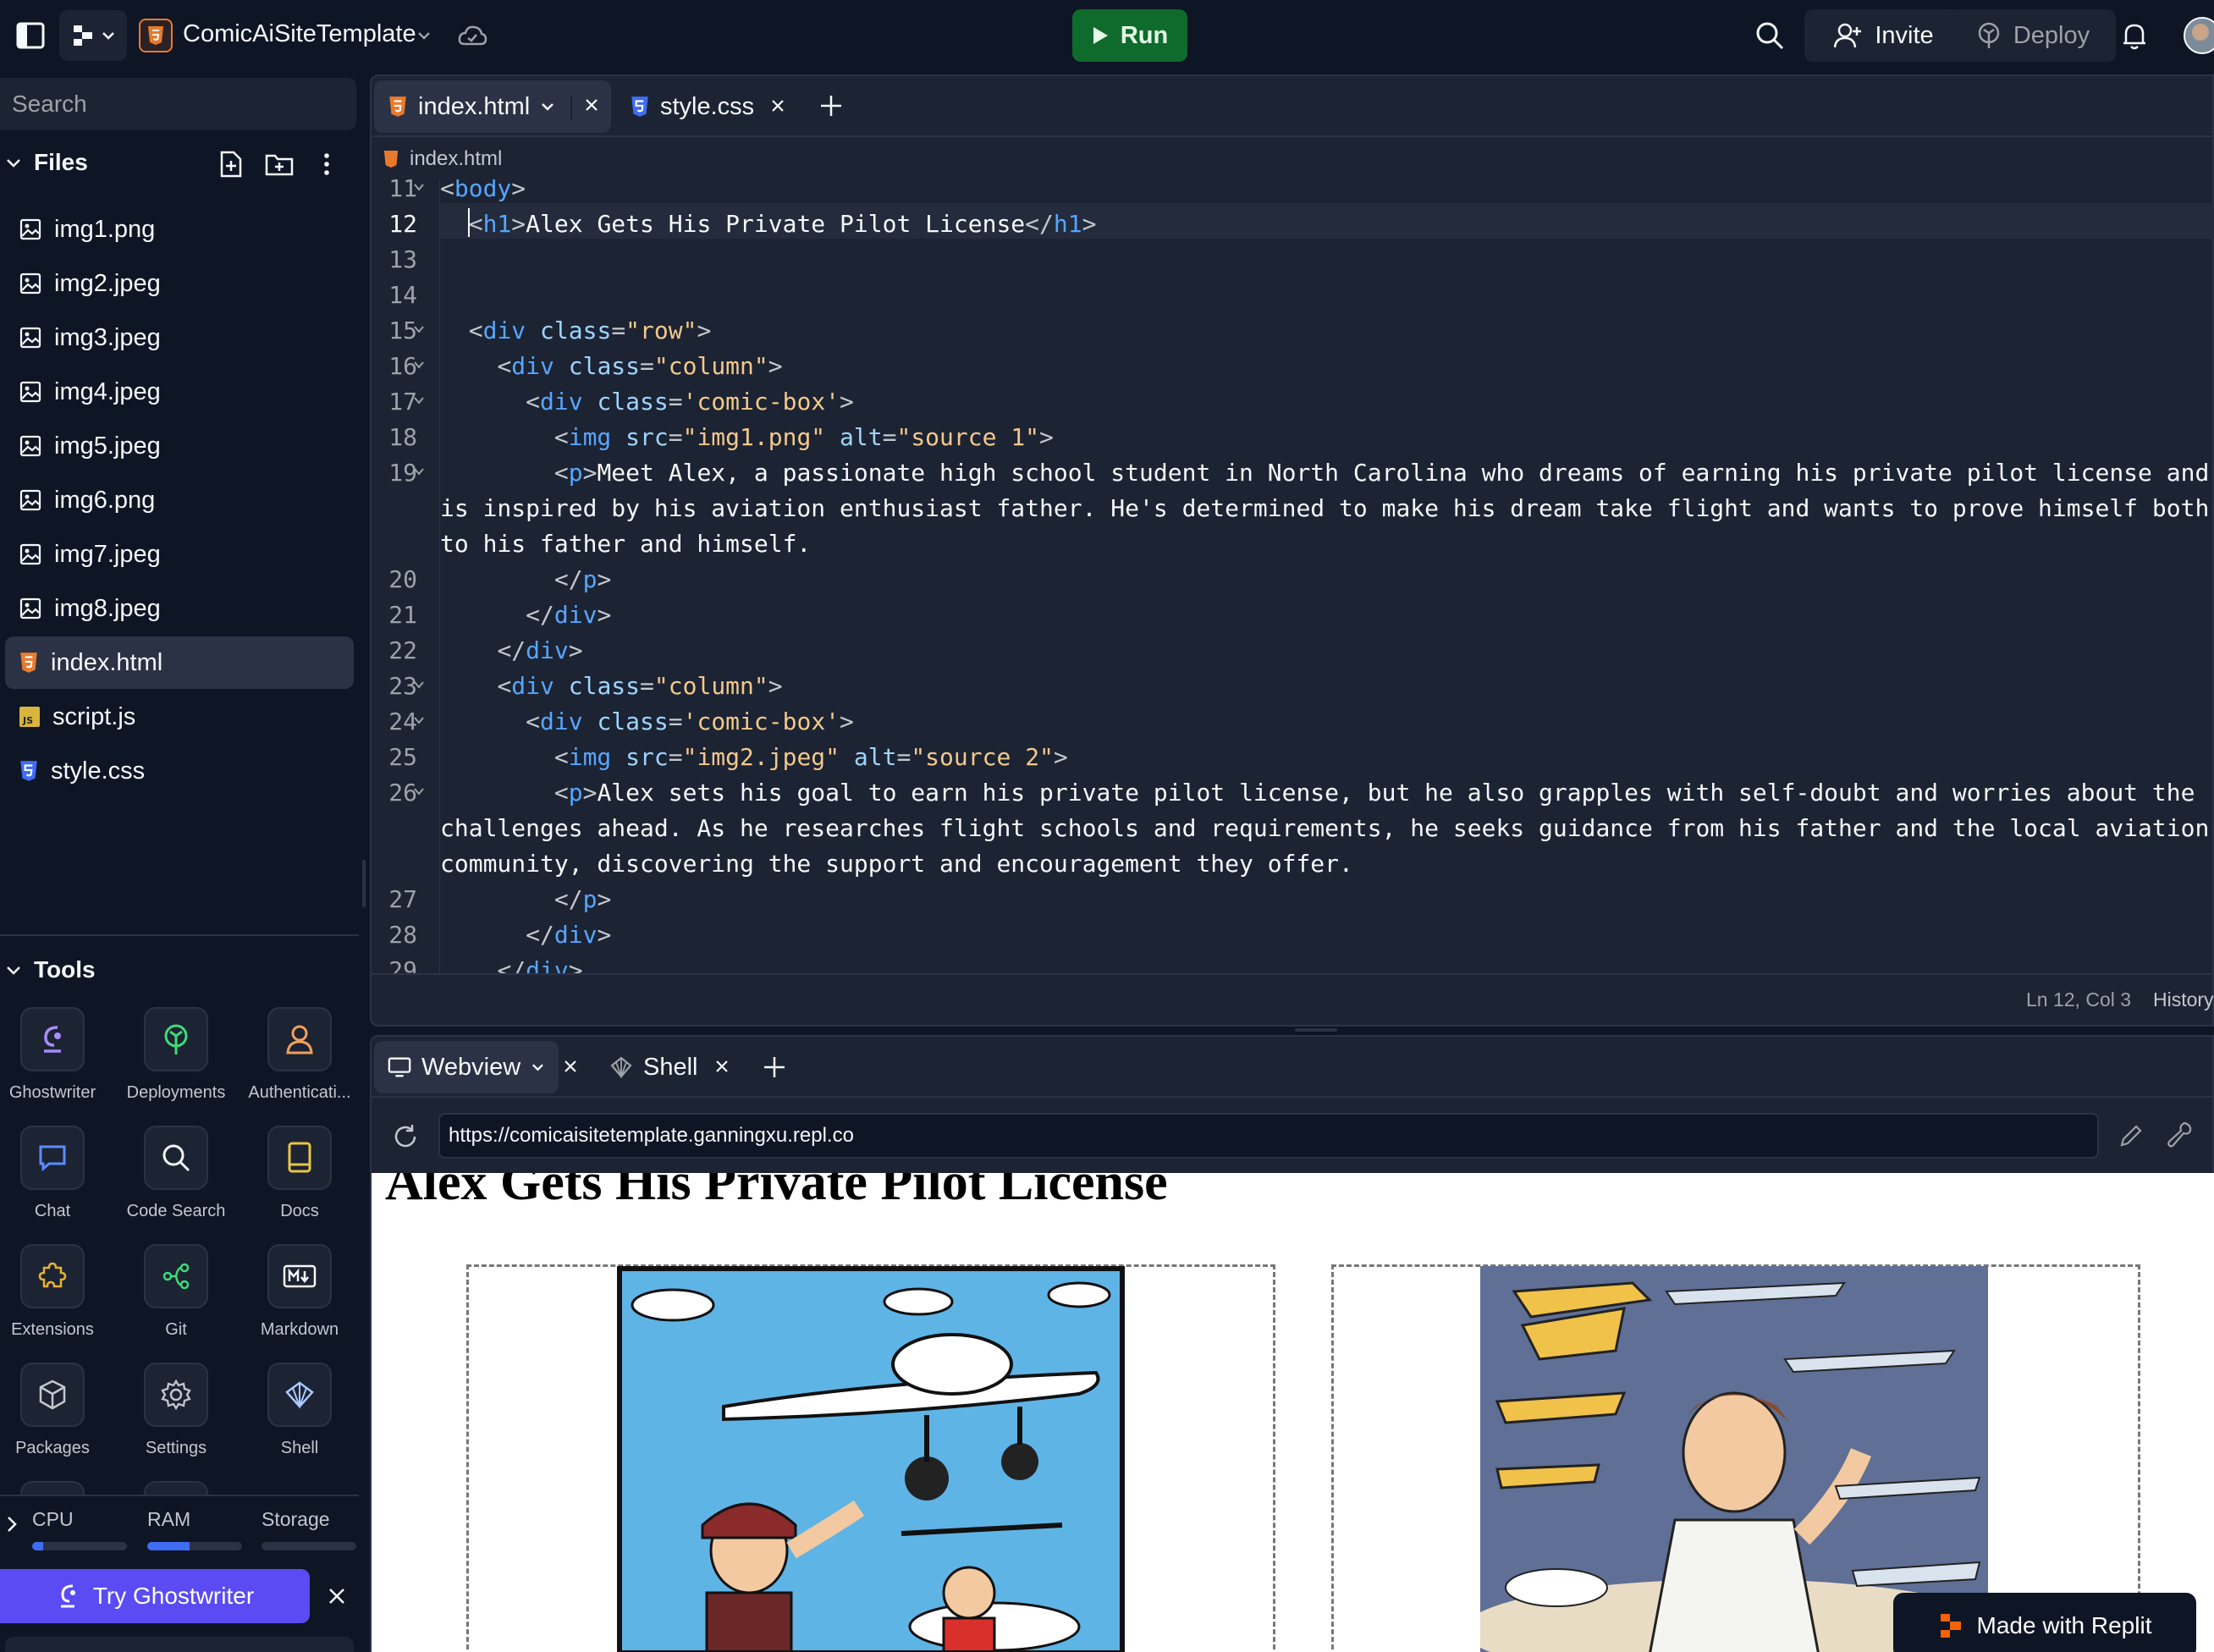 The image size is (2214, 1652). Describe the element at coordinates (1769, 35) in the screenshot. I see `search-icon` at that location.